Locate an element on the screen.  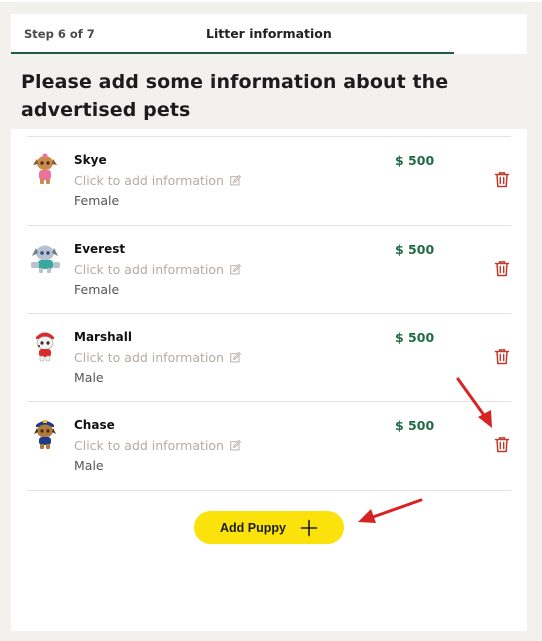
progress-underline is located at coordinates (232, 53).